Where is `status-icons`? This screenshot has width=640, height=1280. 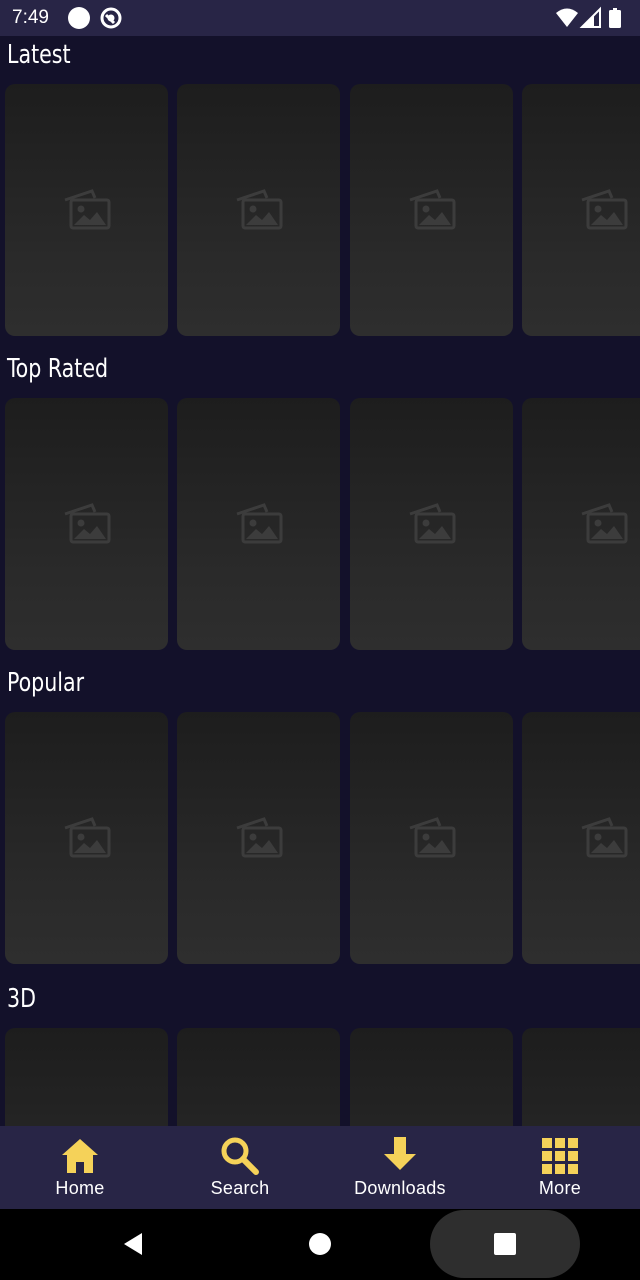 status-icons is located at coordinates (588, 17).